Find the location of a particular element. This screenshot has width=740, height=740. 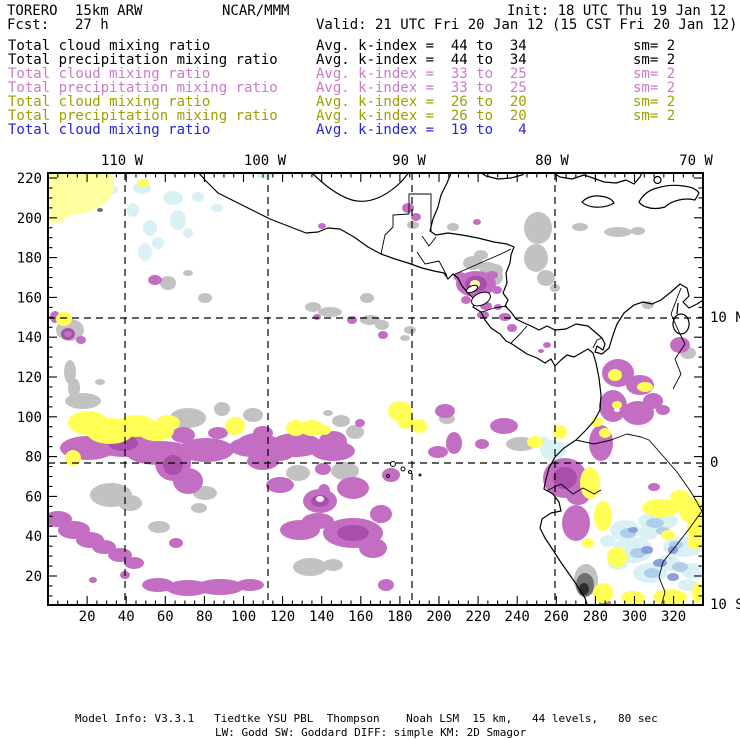

x-axis-tick-label: 20 is located at coordinates (87, 617).